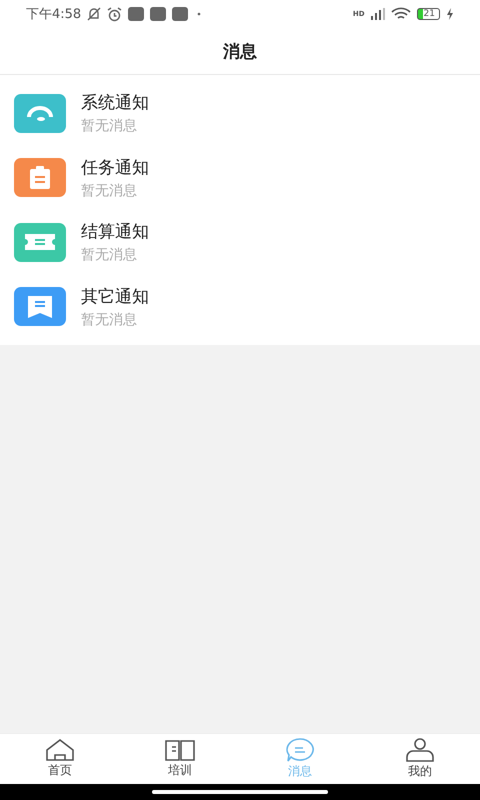 This screenshot has height=800, width=480. What do you see at coordinates (240, 792) in the screenshot?
I see `home-indicator` at bounding box center [240, 792].